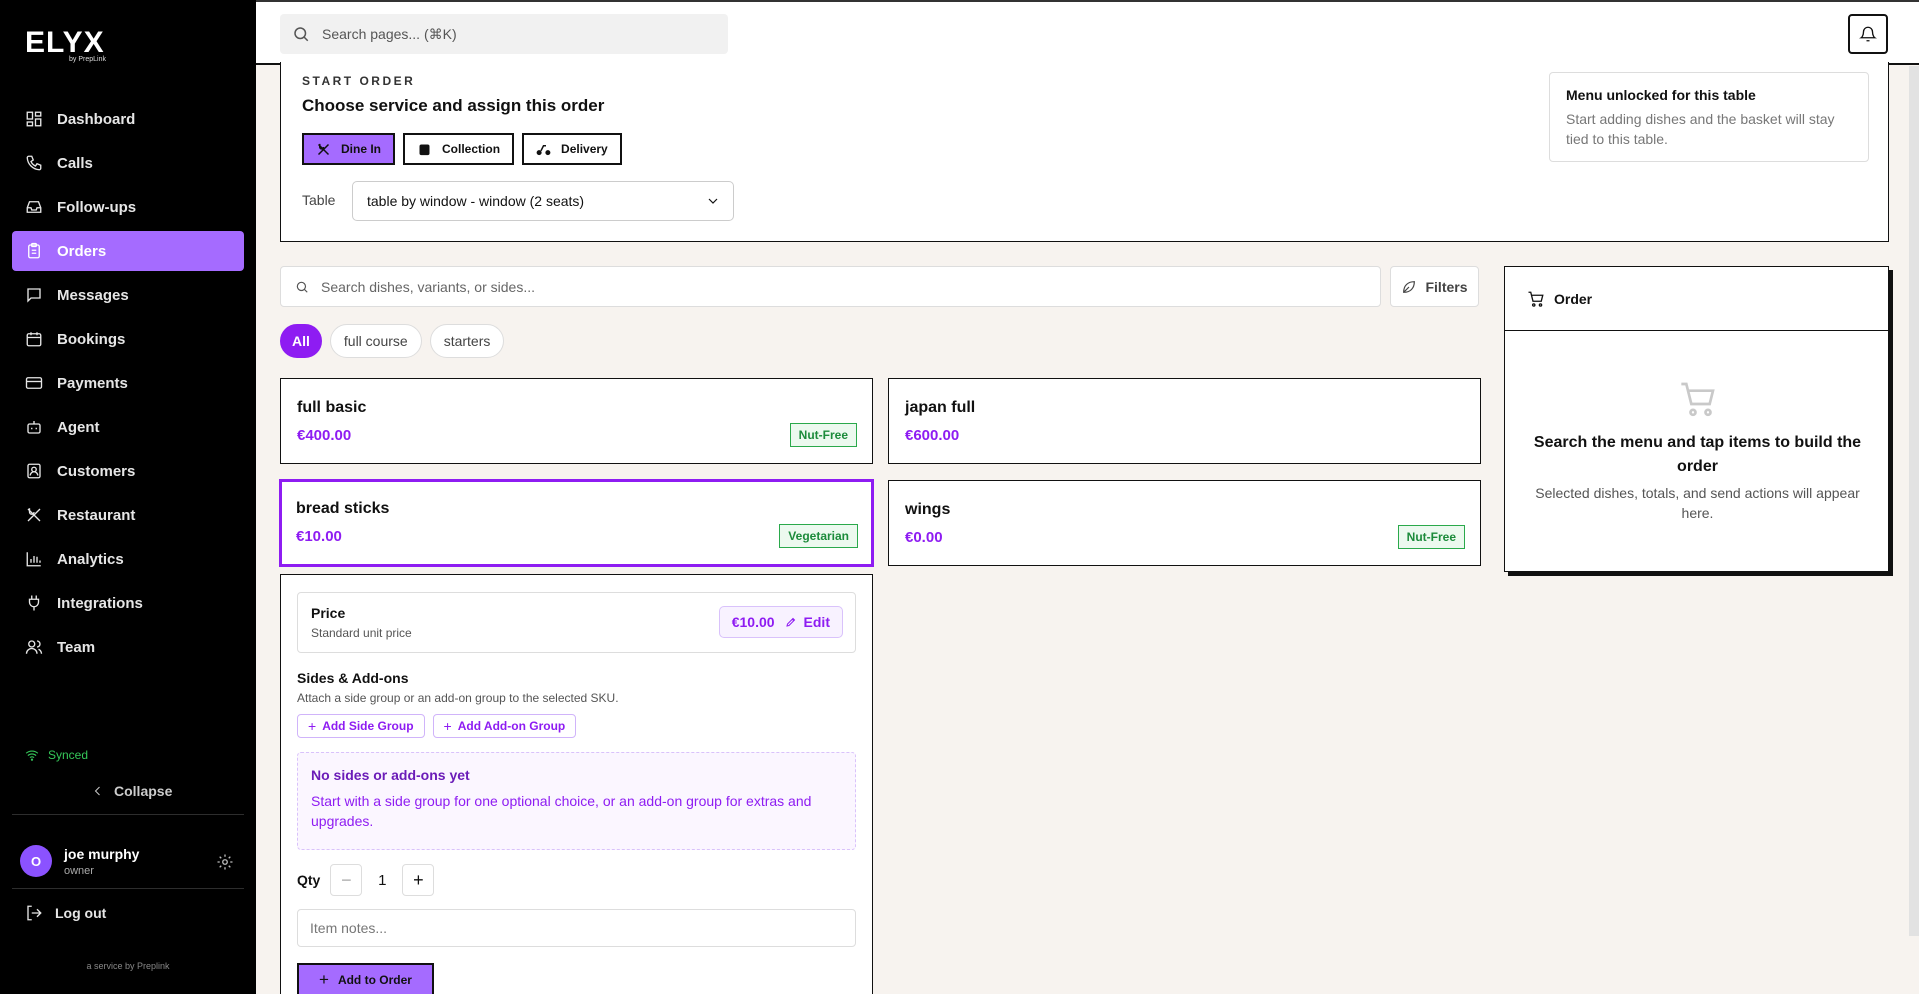 This screenshot has height=994, width=1919. I want to click on dish-price: €400.00, so click(324, 435).